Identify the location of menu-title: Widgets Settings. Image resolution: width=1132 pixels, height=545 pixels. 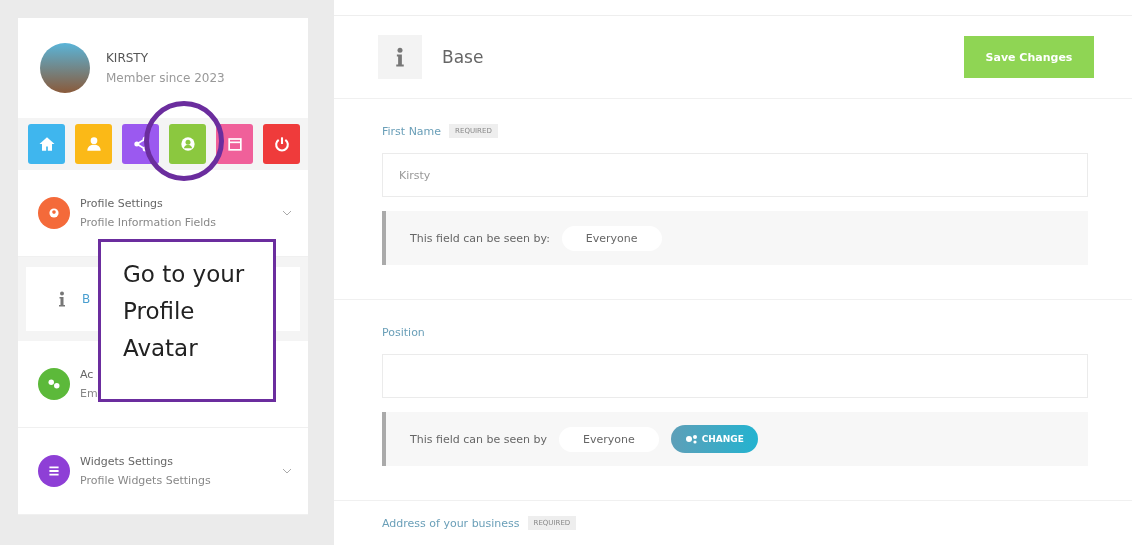
(127, 461).